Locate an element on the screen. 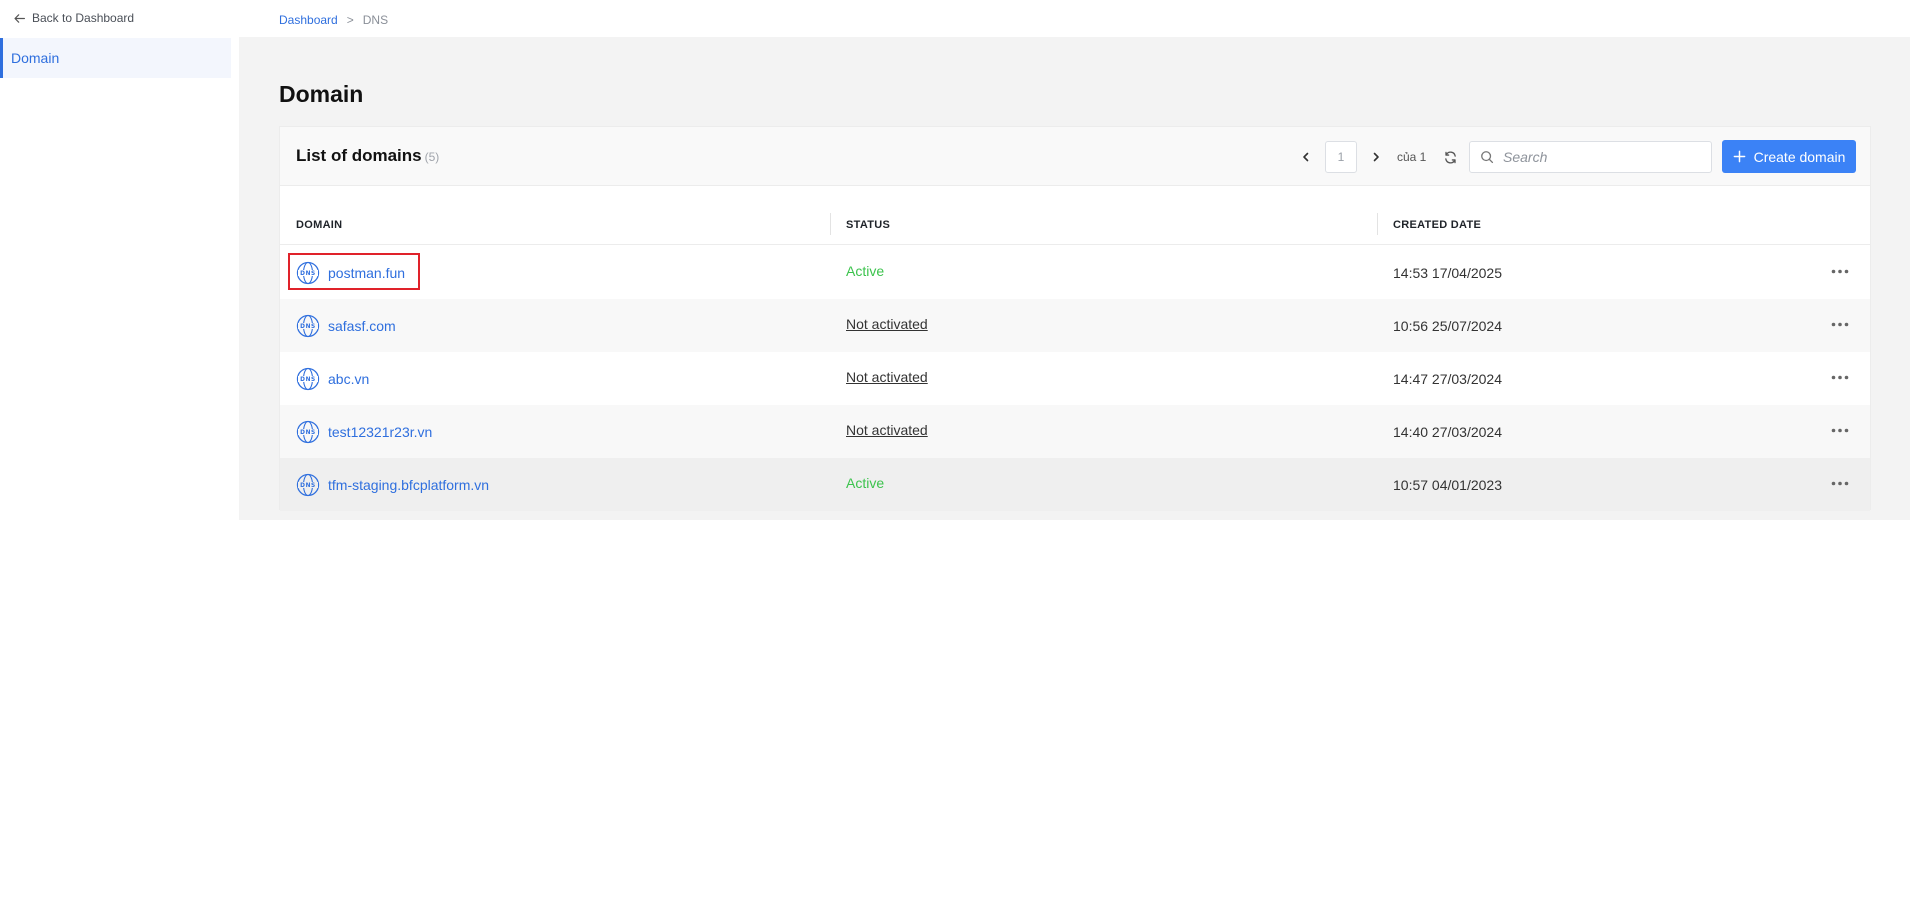  chevron-left-icon is located at coordinates (1306, 157).